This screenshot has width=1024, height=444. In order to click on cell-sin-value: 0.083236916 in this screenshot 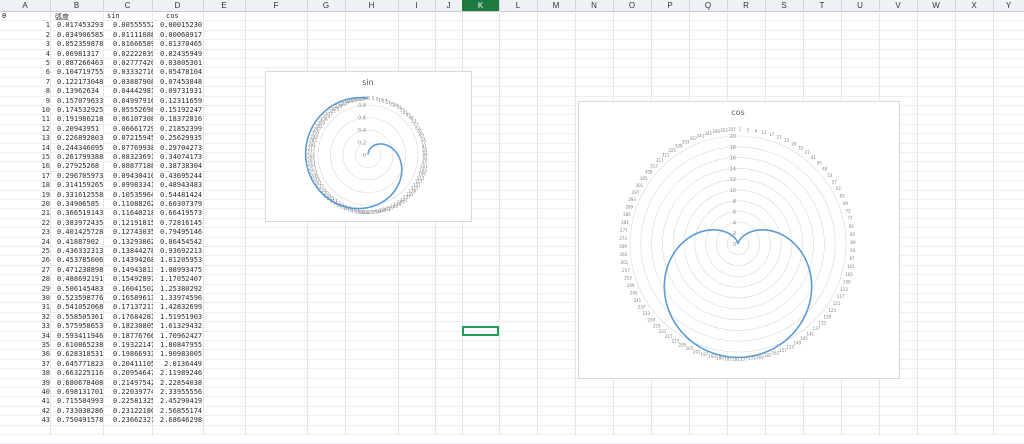, I will do `click(133, 157)`.